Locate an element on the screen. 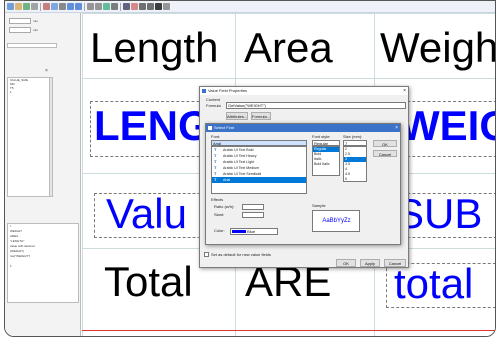 This screenshot has width=500, height=341. ratio-input is located at coordinates (253, 207).